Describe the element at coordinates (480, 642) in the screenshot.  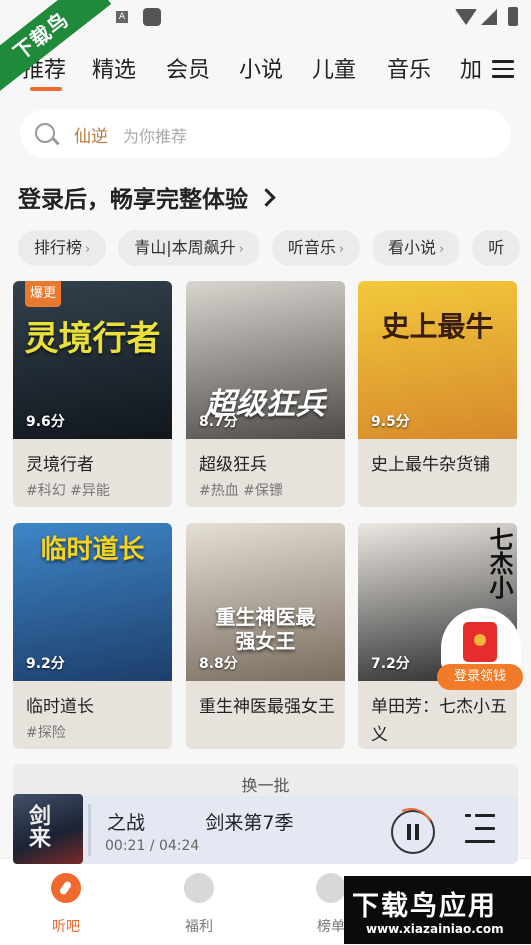
I see `red-envelope-icon` at that location.